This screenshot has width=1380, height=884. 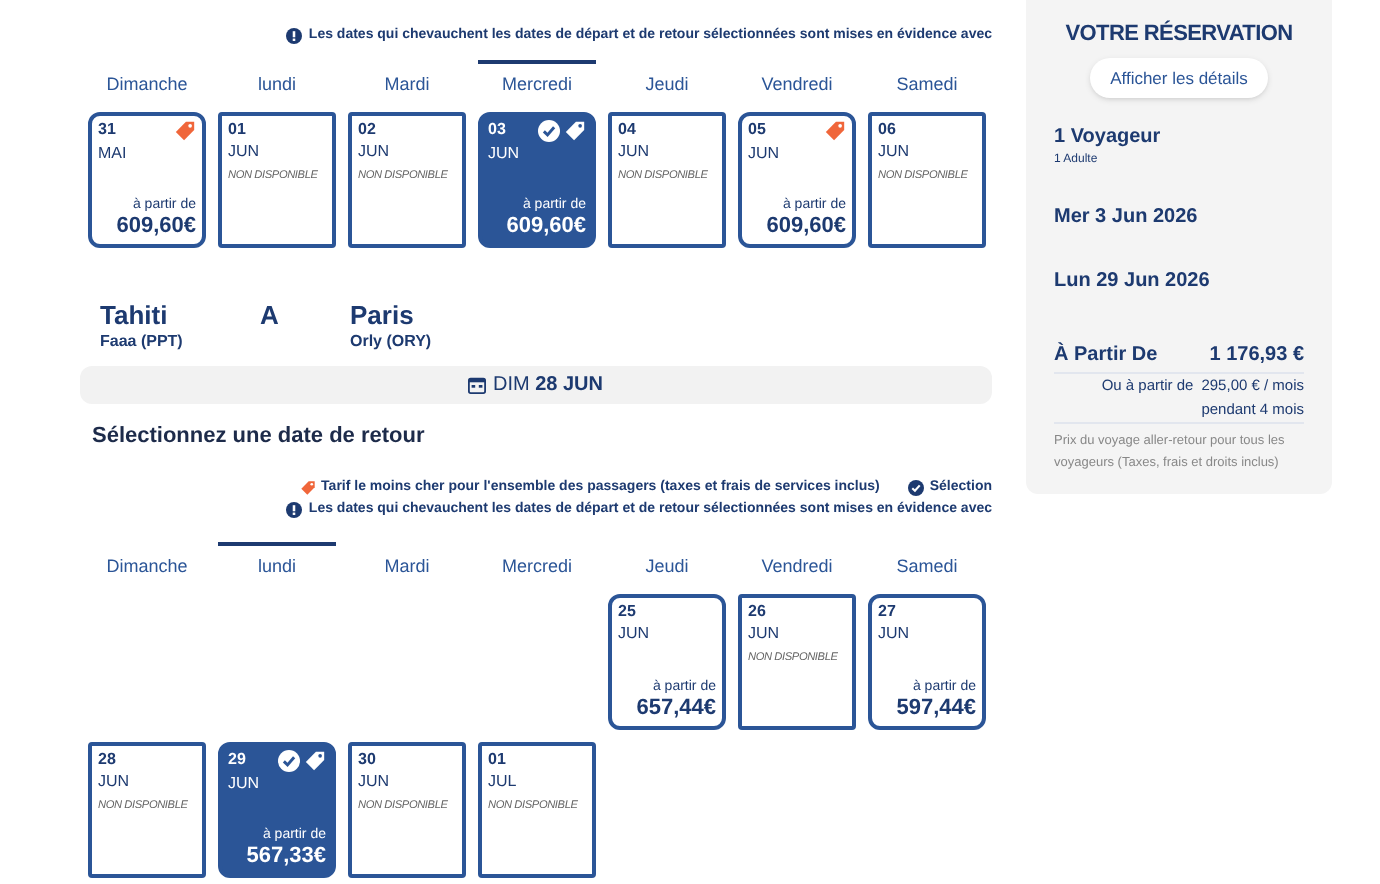 I want to click on day-number: 26, so click(x=757, y=612).